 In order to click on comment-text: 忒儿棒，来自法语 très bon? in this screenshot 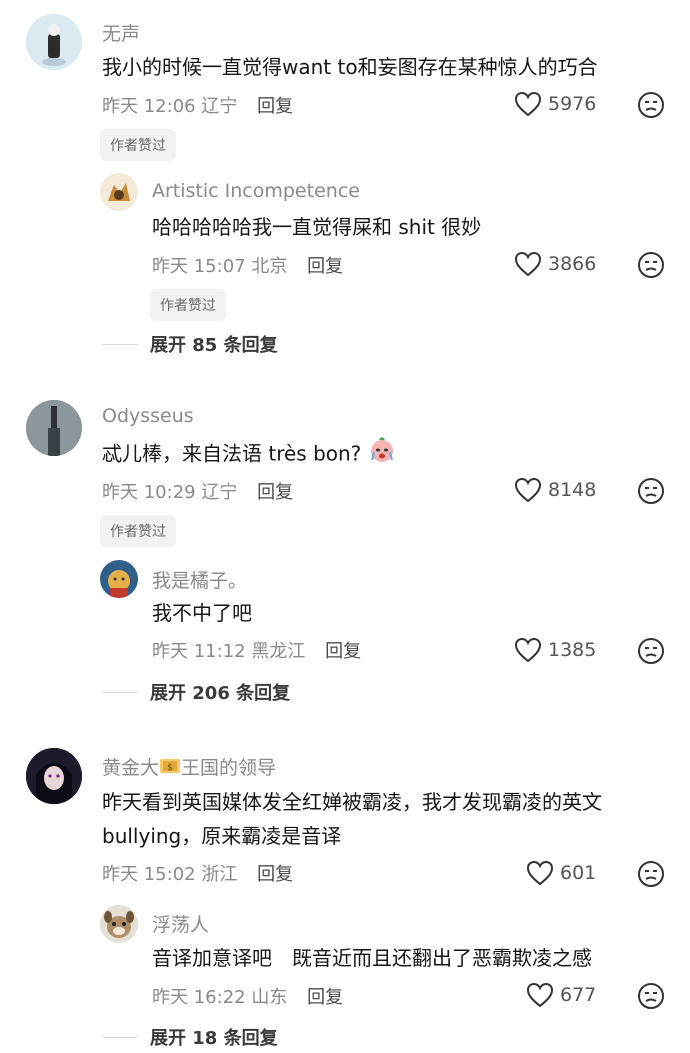, I will do `click(382, 455)`.